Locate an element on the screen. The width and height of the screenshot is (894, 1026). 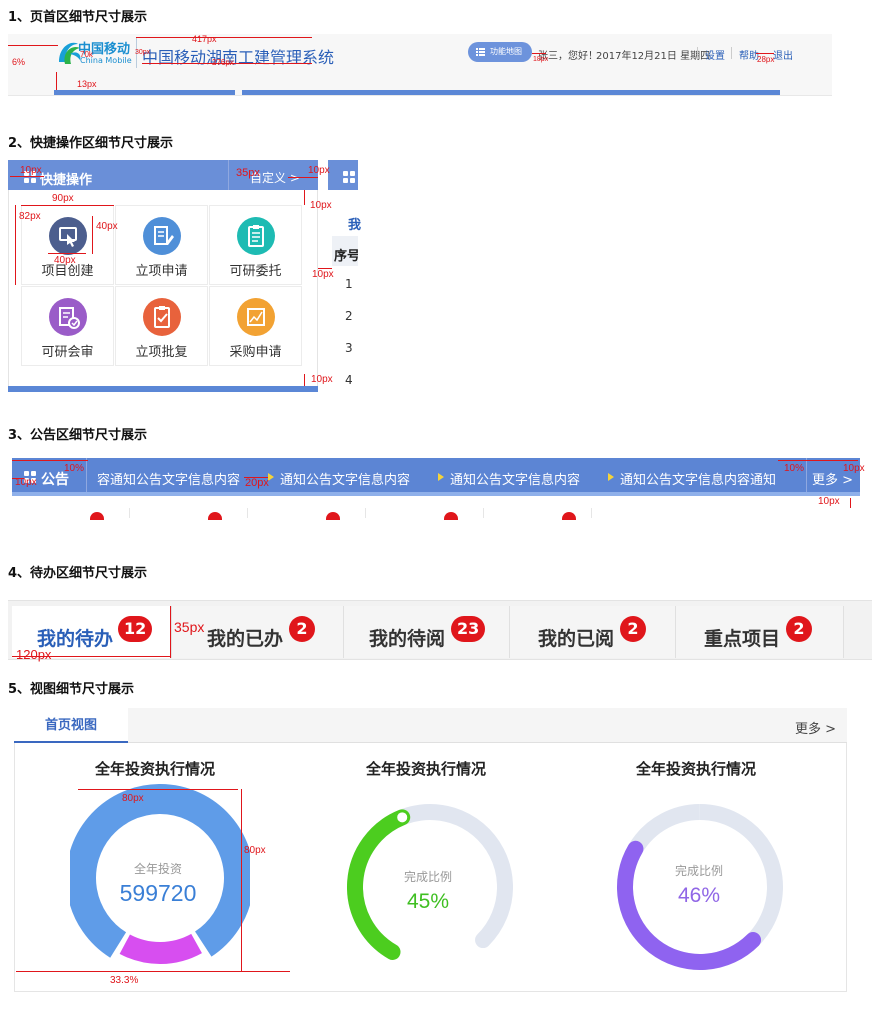
quick-actions-title: 快捷操作 is located at coordinates (66, 180).